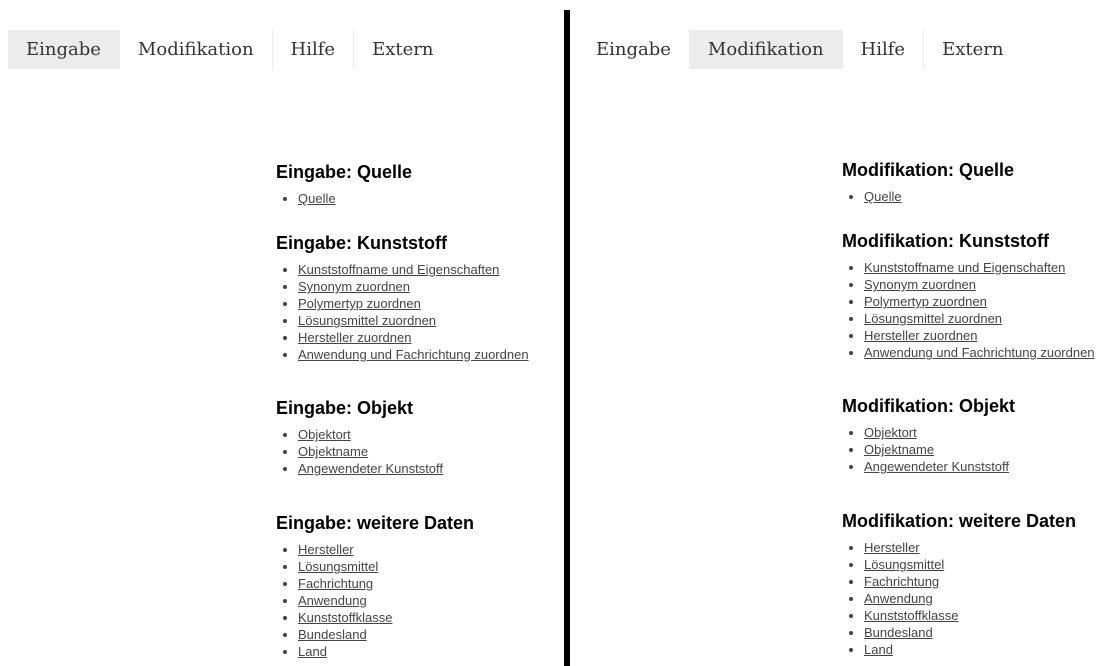 The height and width of the screenshot is (666, 1114). I want to click on main-nav: Eingabe Modifikation Hilfe Extern, so click(229, 49).